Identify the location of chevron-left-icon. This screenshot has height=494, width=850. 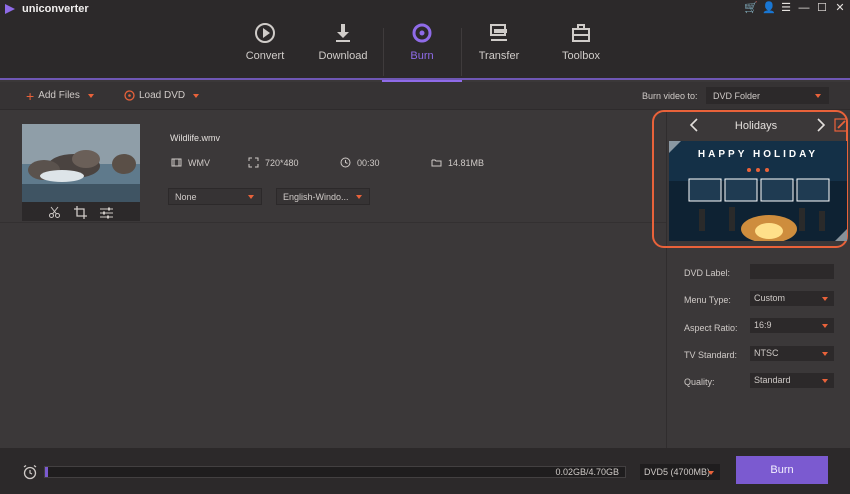
(694, 125).